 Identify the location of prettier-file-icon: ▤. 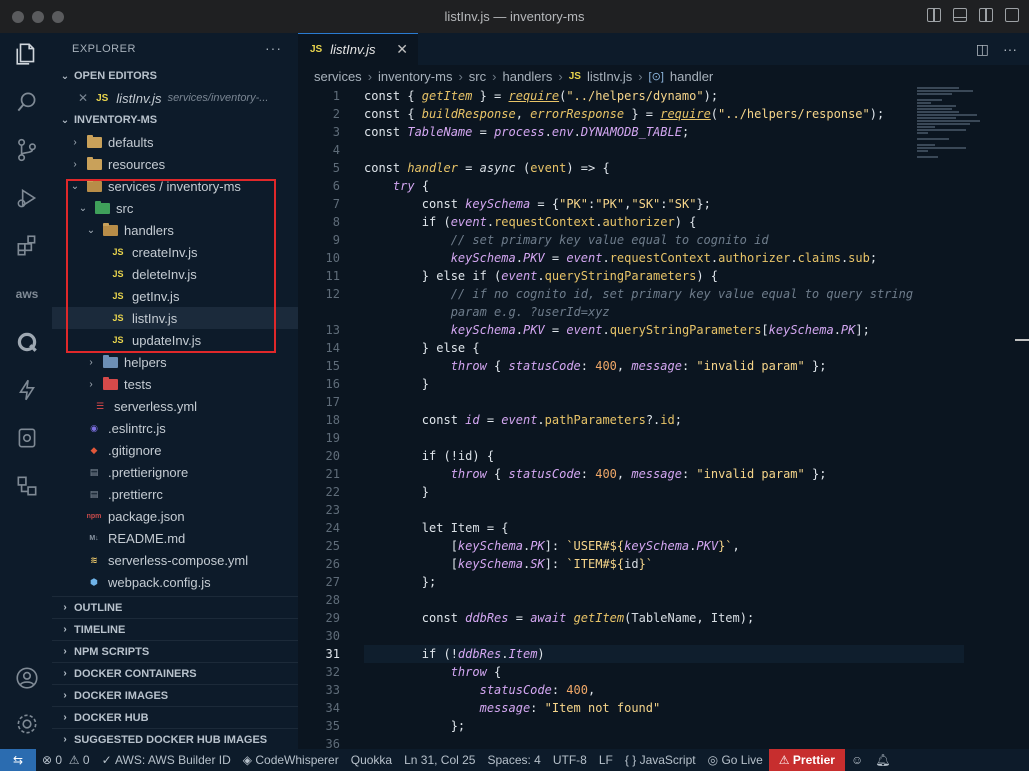
(94, 493).